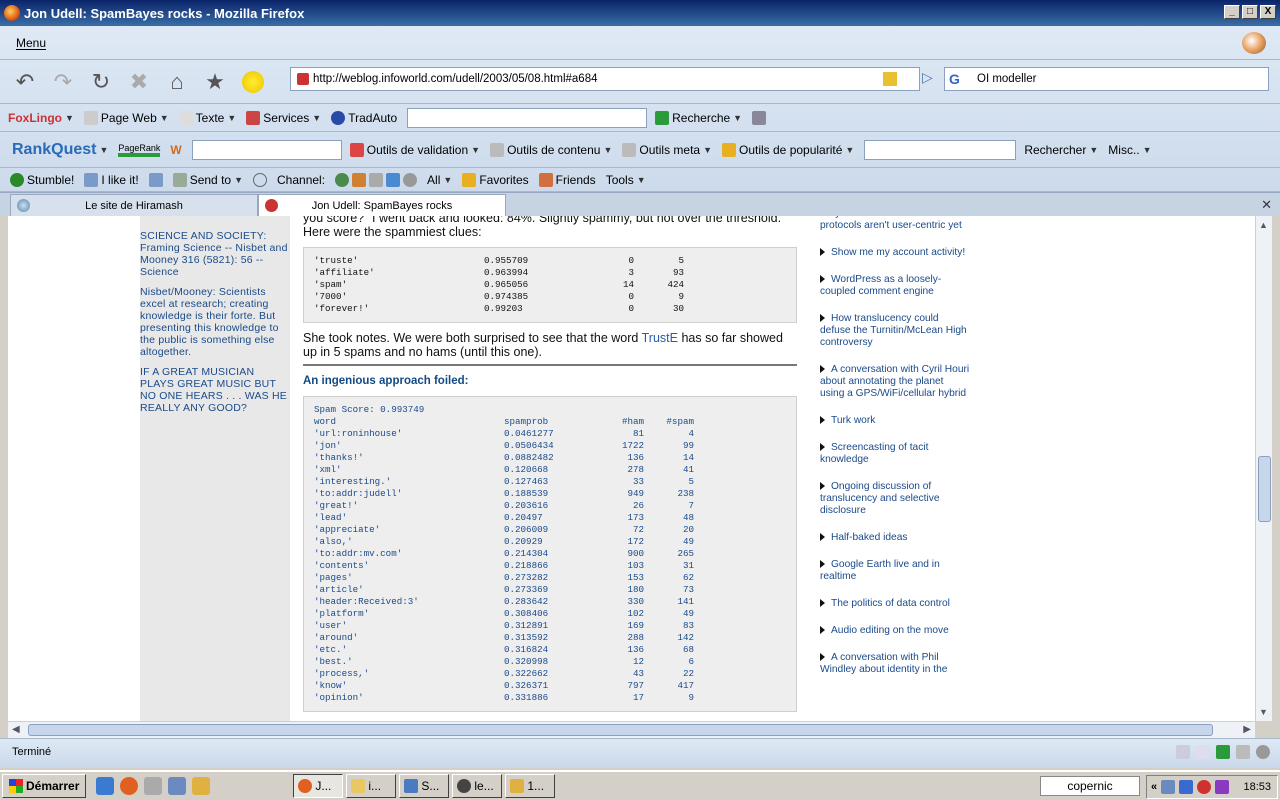  What do you see at coordinates (260, 179) in the screenshot?
I see `comment-icon` at bounding box center [260, 179].